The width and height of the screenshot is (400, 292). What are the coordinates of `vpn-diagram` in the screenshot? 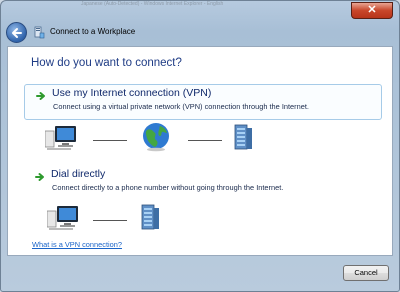 It's located at (201, 137).